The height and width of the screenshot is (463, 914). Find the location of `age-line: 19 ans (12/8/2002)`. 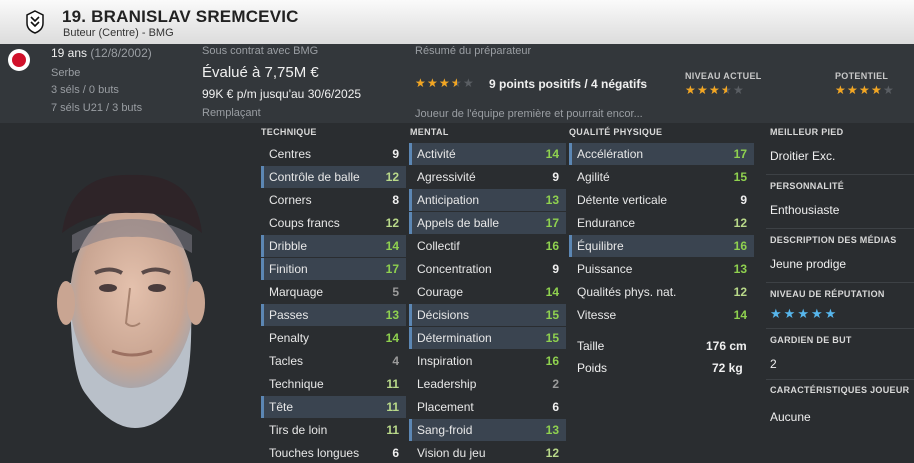

age-line: 19 ans (12/8/2002) is located at coordinates (101, 53).